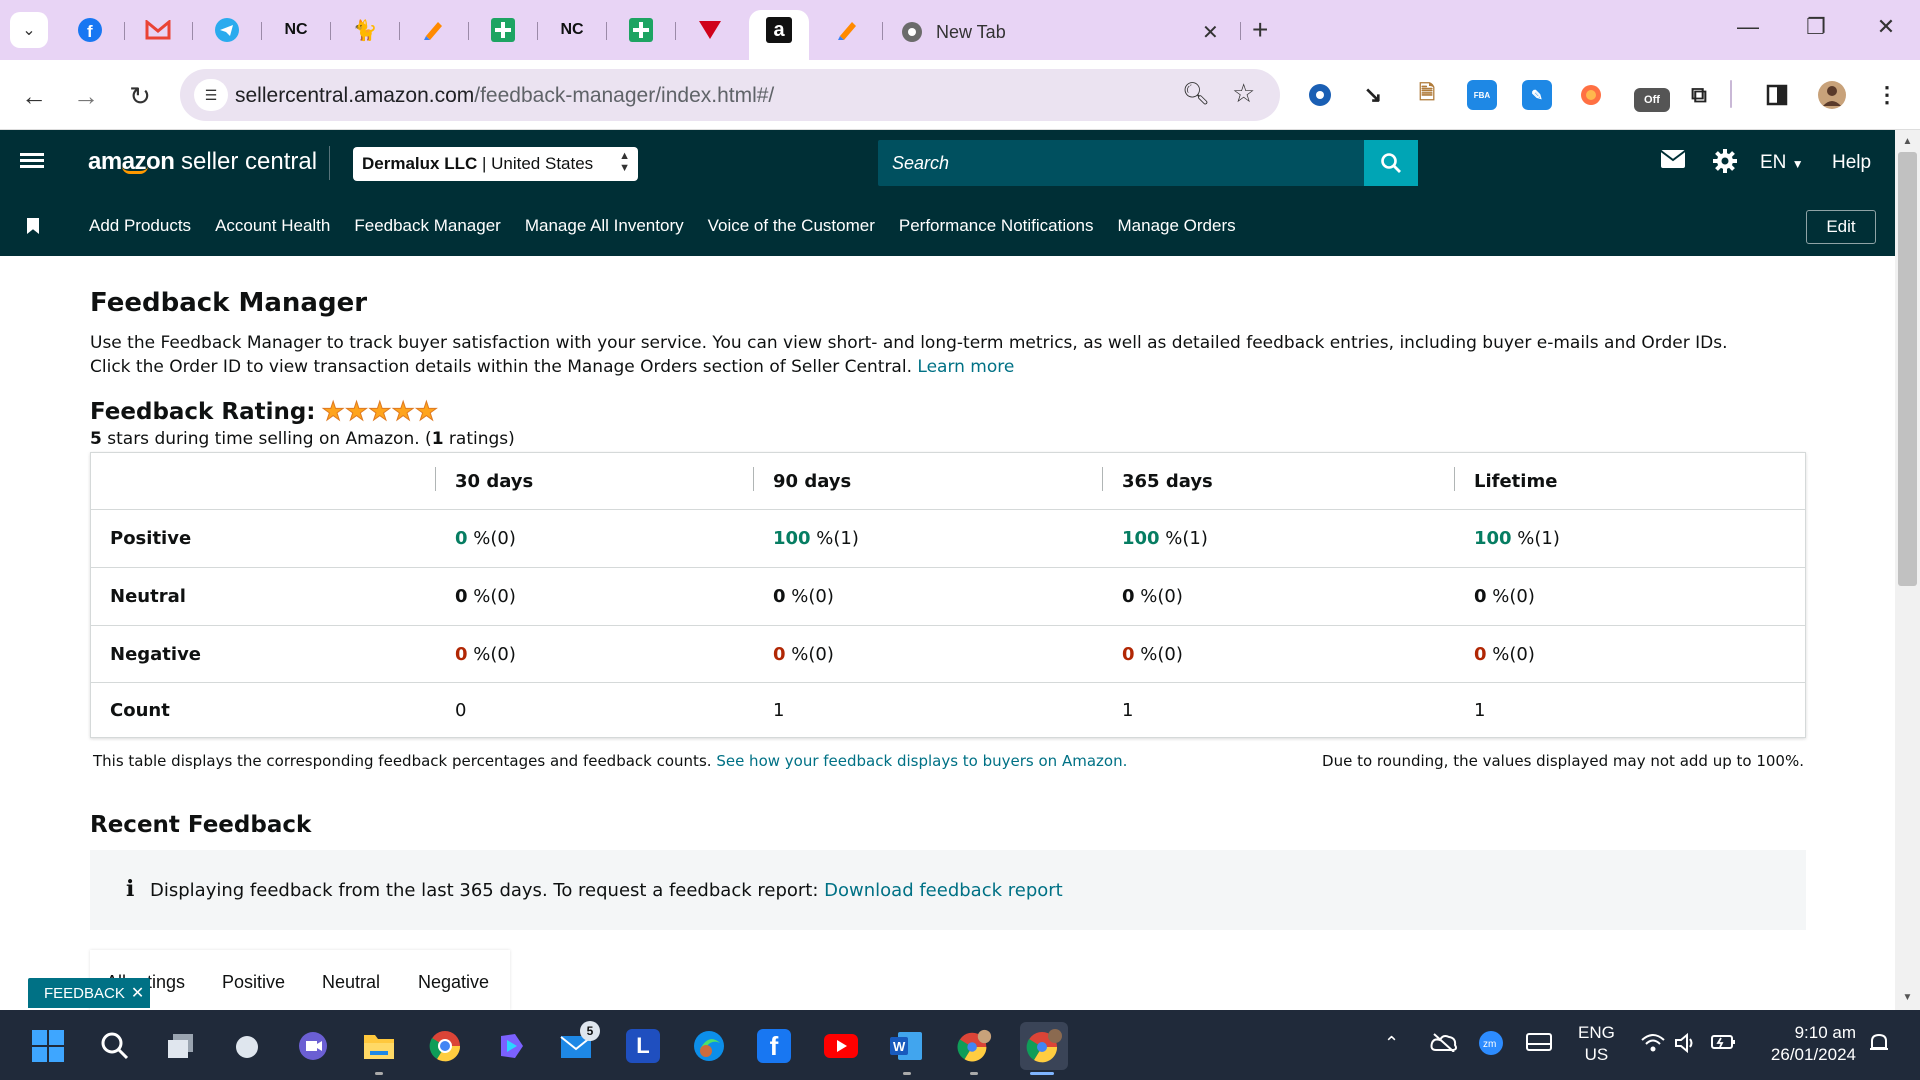 This screenshot has height=1080, width=1920. Describe the element at coordinates (247, 1046) in the screenshot. I see `cloud-app-icon` at that location.